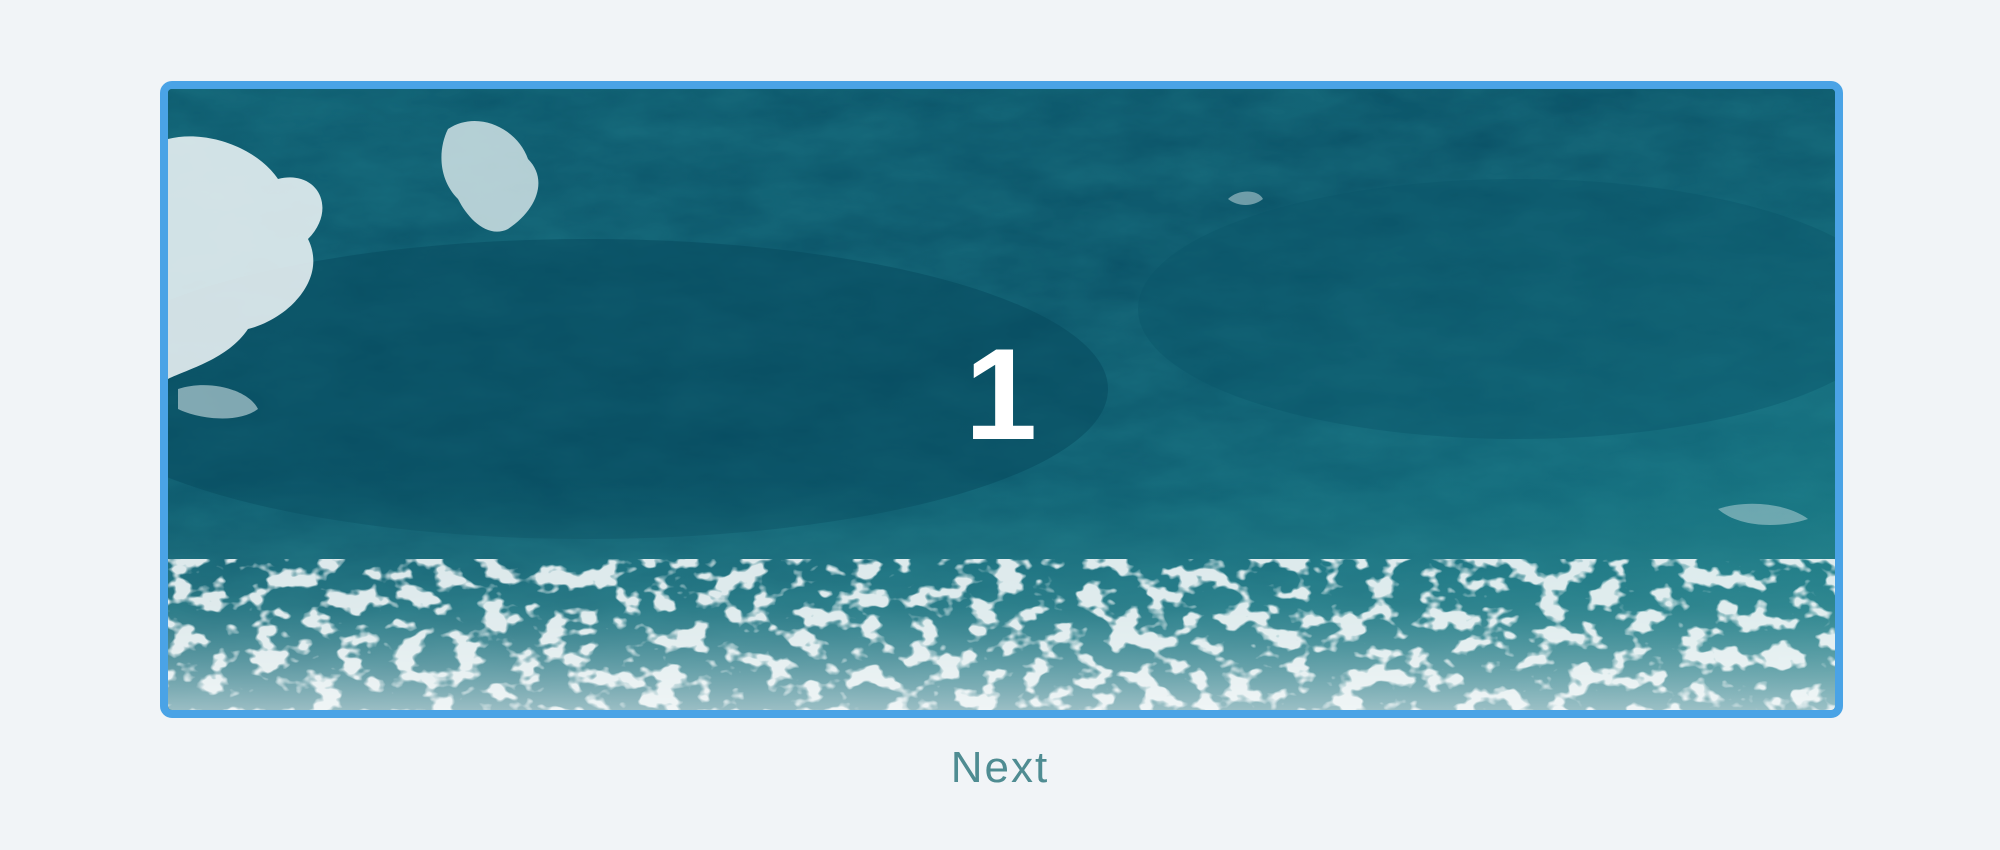  I want to click on slide-number: 1, so click(1001, 394).